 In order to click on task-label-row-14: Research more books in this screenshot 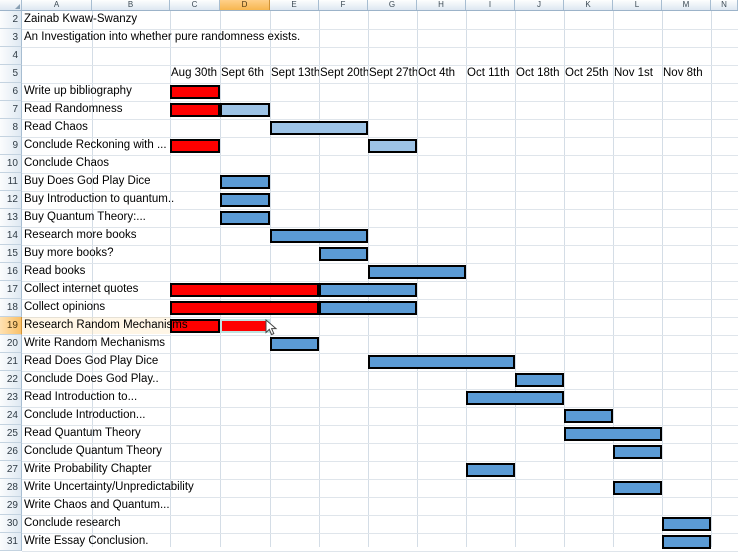, I will do `click(96, 236)`.